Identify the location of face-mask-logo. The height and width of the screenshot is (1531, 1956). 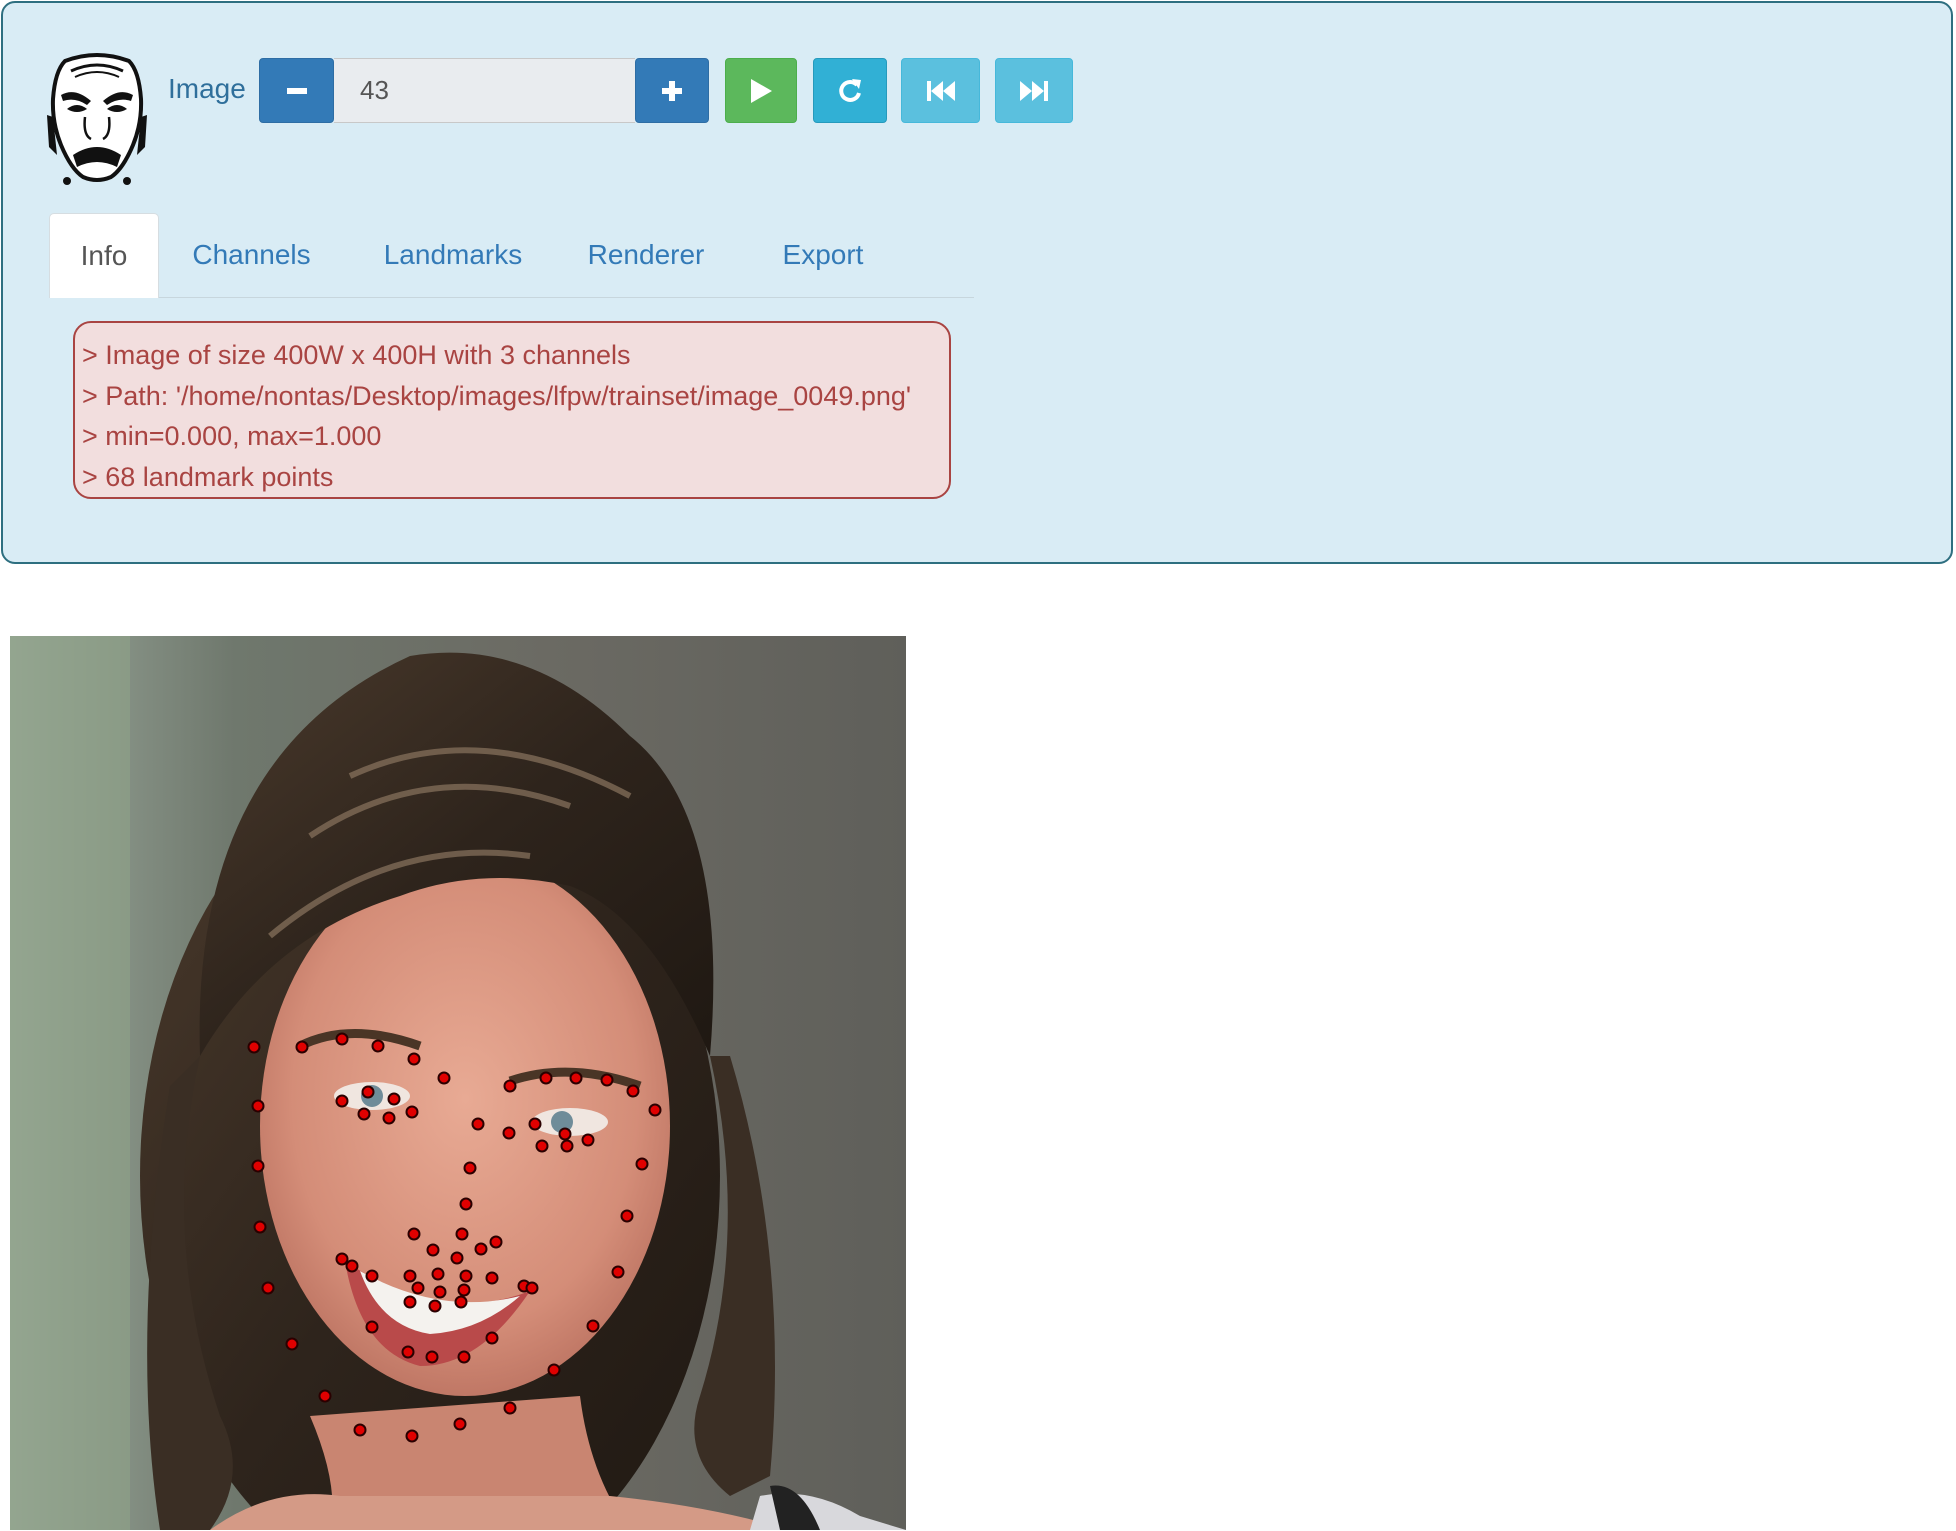
(97, 118).